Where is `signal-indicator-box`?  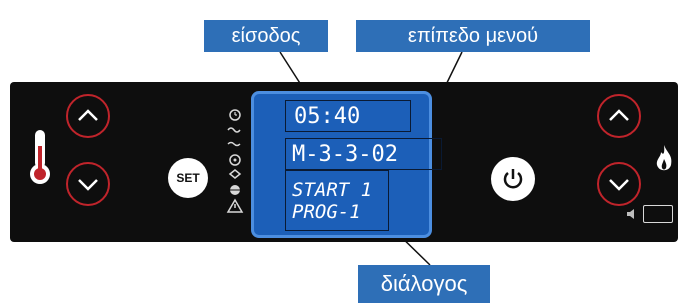
signal-indicator-box is located at coordinates (658, 214).